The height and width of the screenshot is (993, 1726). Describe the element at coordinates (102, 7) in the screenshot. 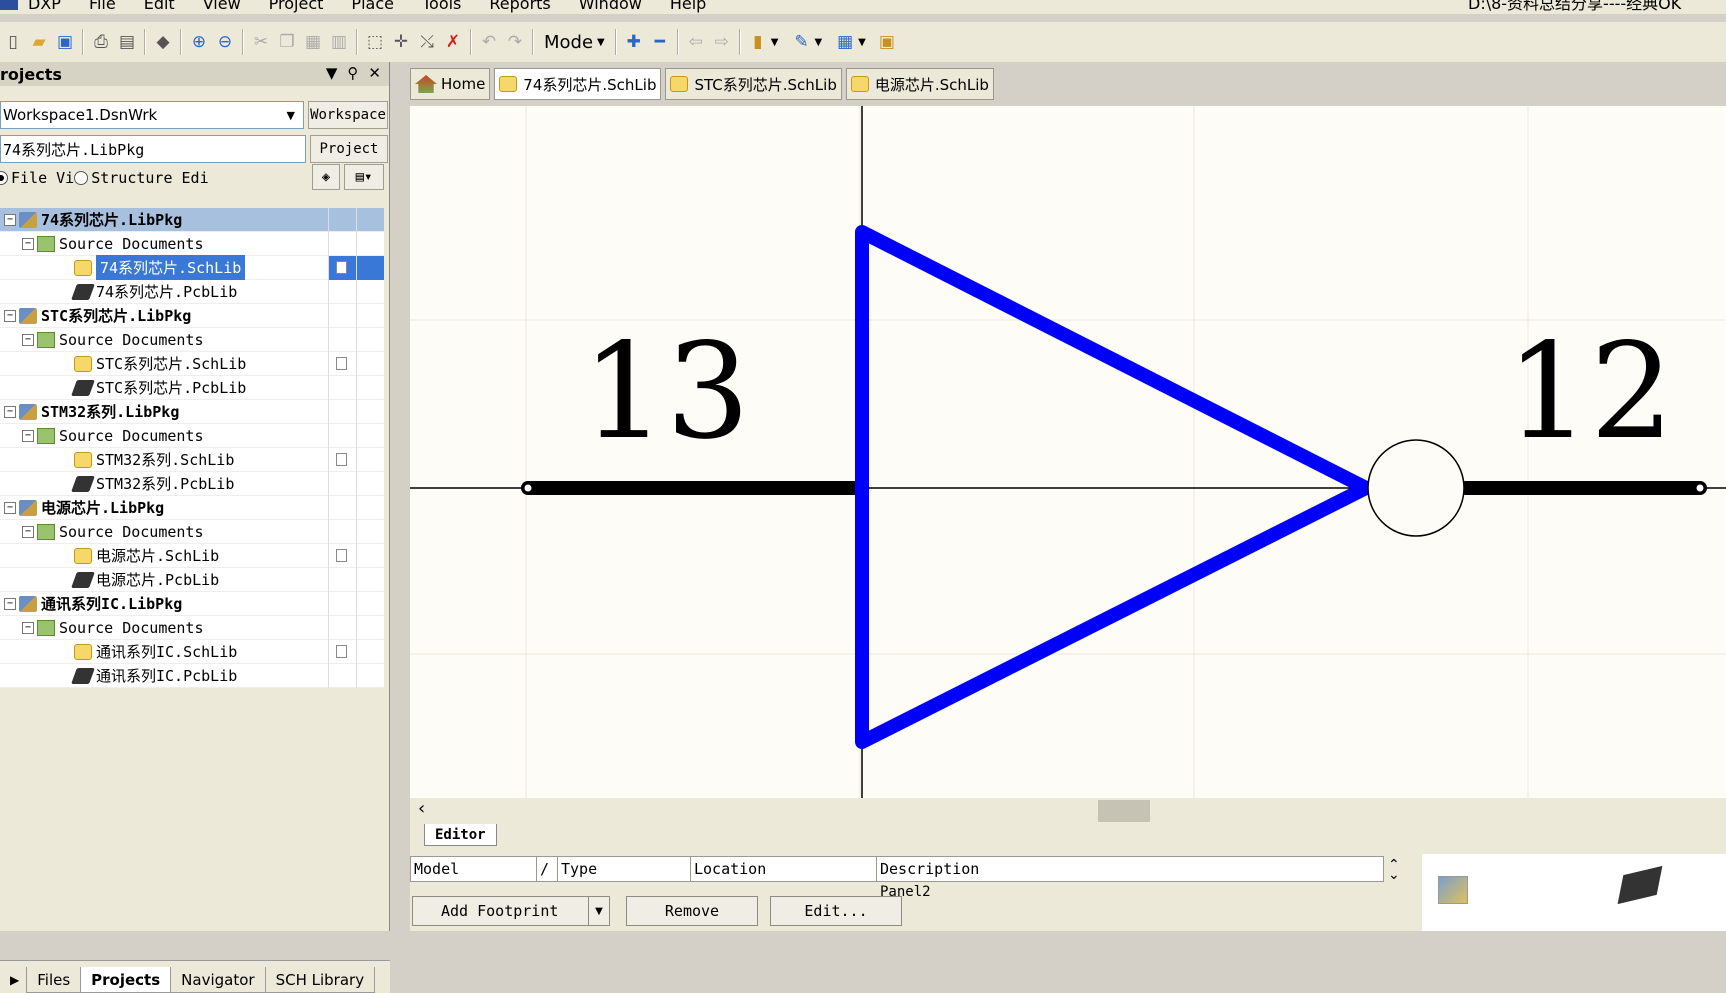

I see `menu-file: File` at that location.